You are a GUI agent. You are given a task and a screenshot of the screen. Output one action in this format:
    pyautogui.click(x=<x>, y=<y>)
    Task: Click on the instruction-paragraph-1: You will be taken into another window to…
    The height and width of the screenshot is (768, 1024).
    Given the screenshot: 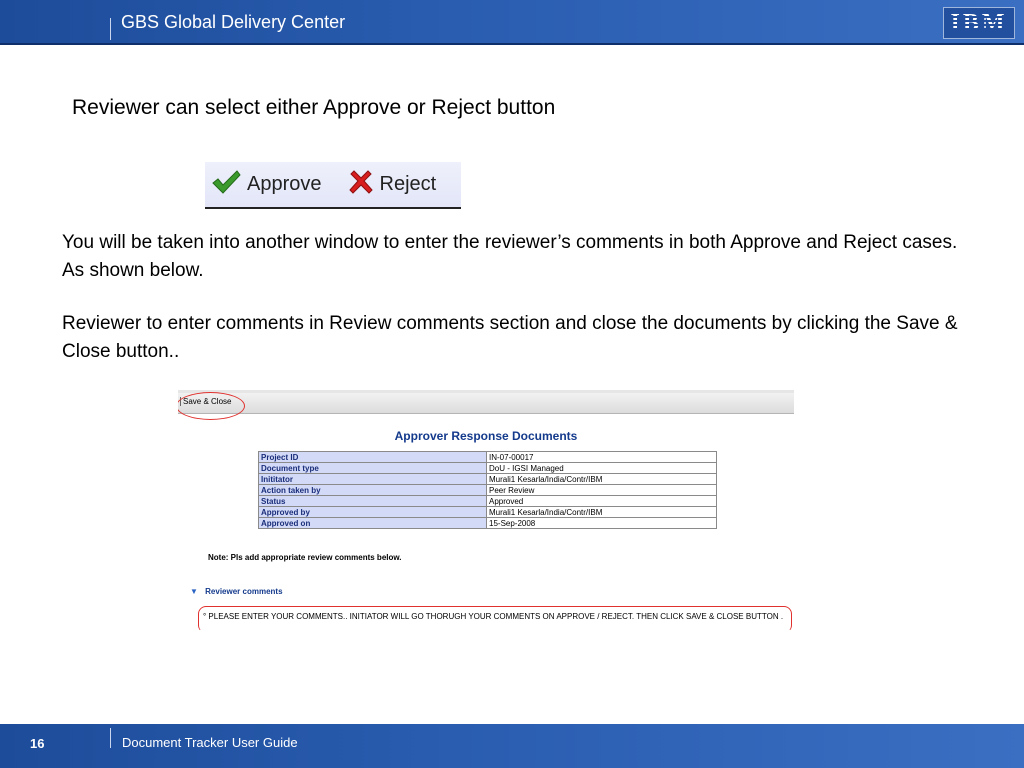 What is the action you would take?
    pyautogui.click(x=510, y=256)
    